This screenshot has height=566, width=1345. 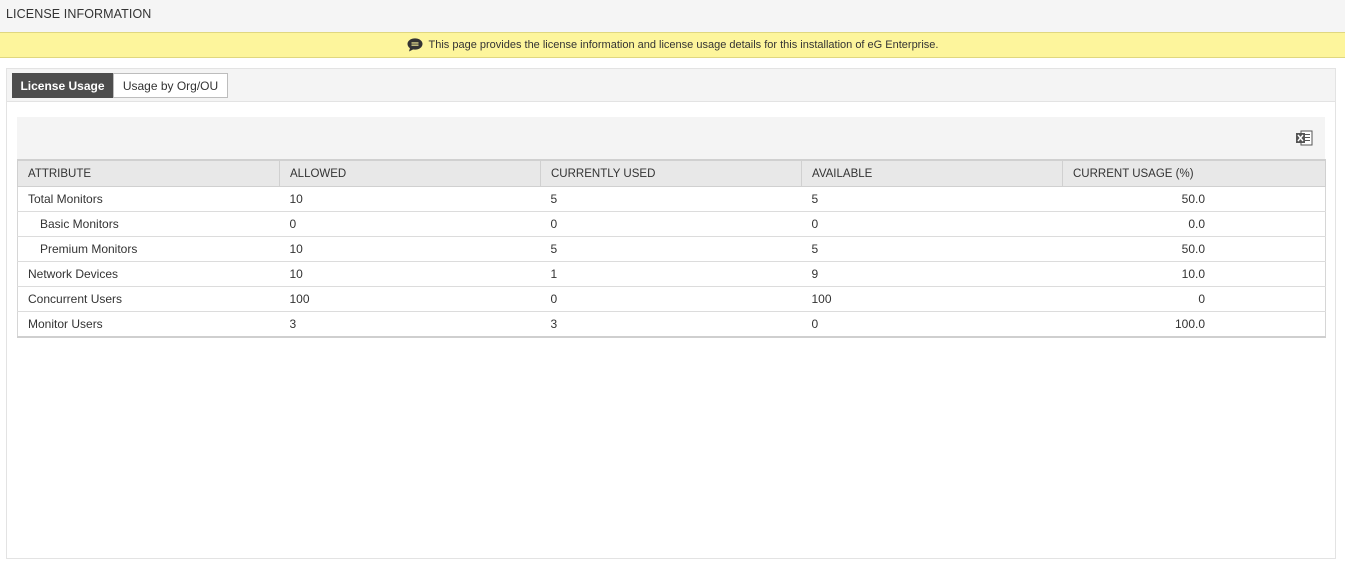 I want to click on table-row: Monitor Users 3 3 0 100.0, so click(x=671, y=324).